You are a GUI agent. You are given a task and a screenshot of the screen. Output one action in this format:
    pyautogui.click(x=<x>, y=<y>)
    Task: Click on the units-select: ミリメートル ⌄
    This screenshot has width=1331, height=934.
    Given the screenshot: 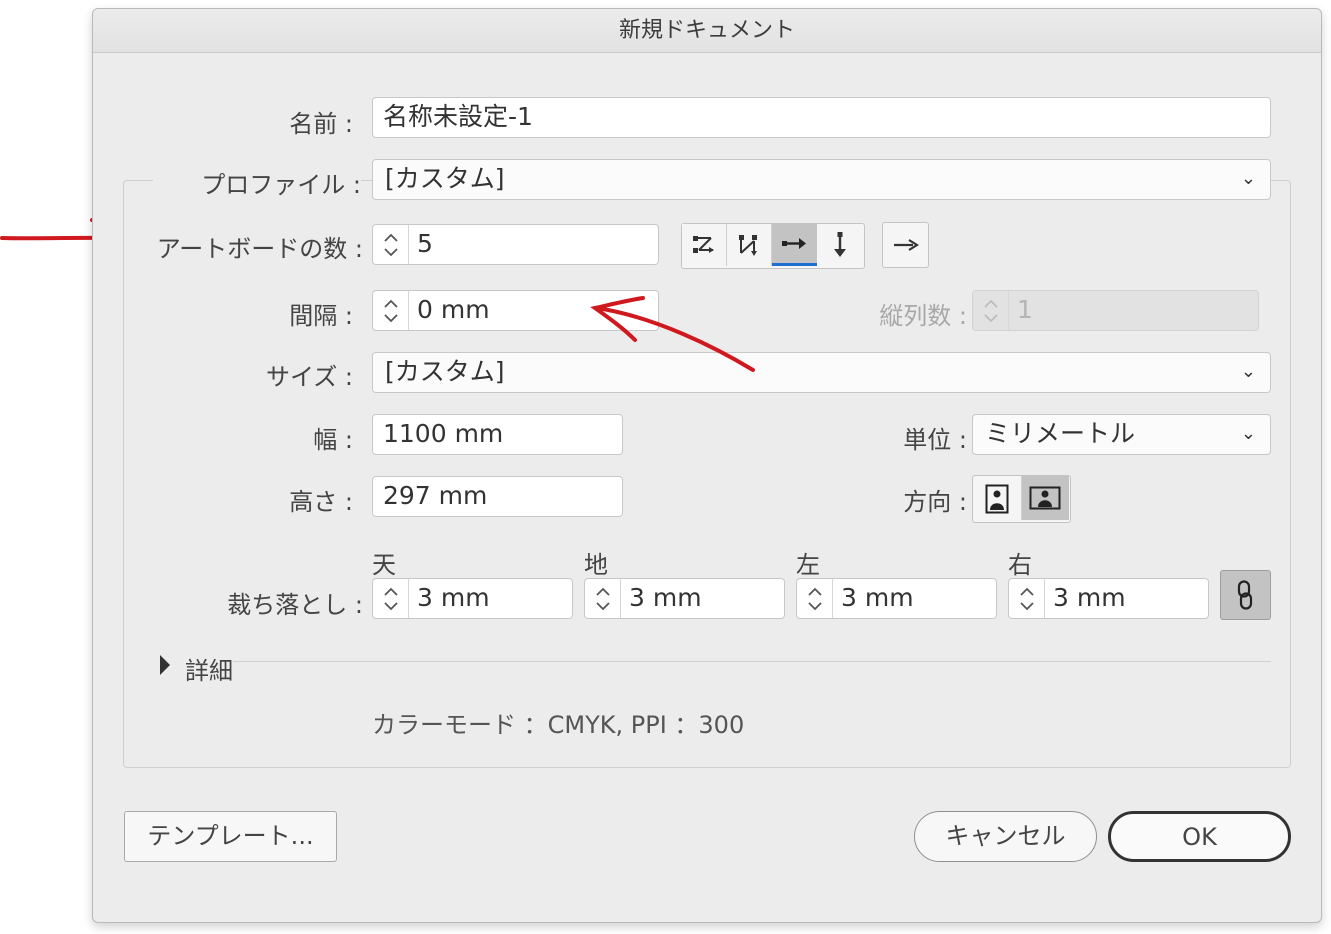 What is the action you would take?
    pyautogui.click(x=1121, y=434)
    